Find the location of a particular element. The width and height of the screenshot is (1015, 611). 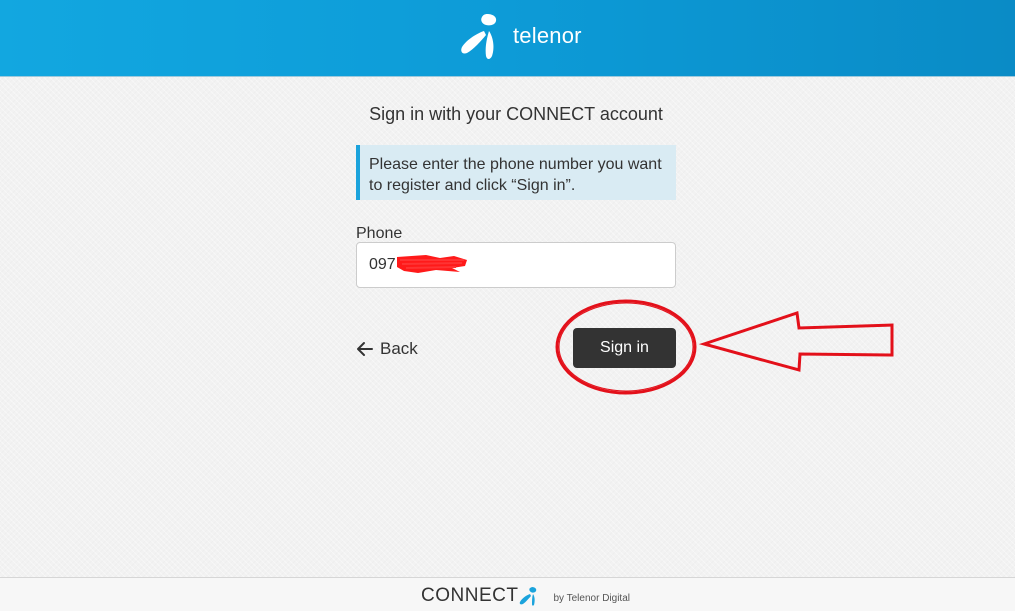

footer: CONNECT by Telenor Digital is located at coordinates (507, 594).